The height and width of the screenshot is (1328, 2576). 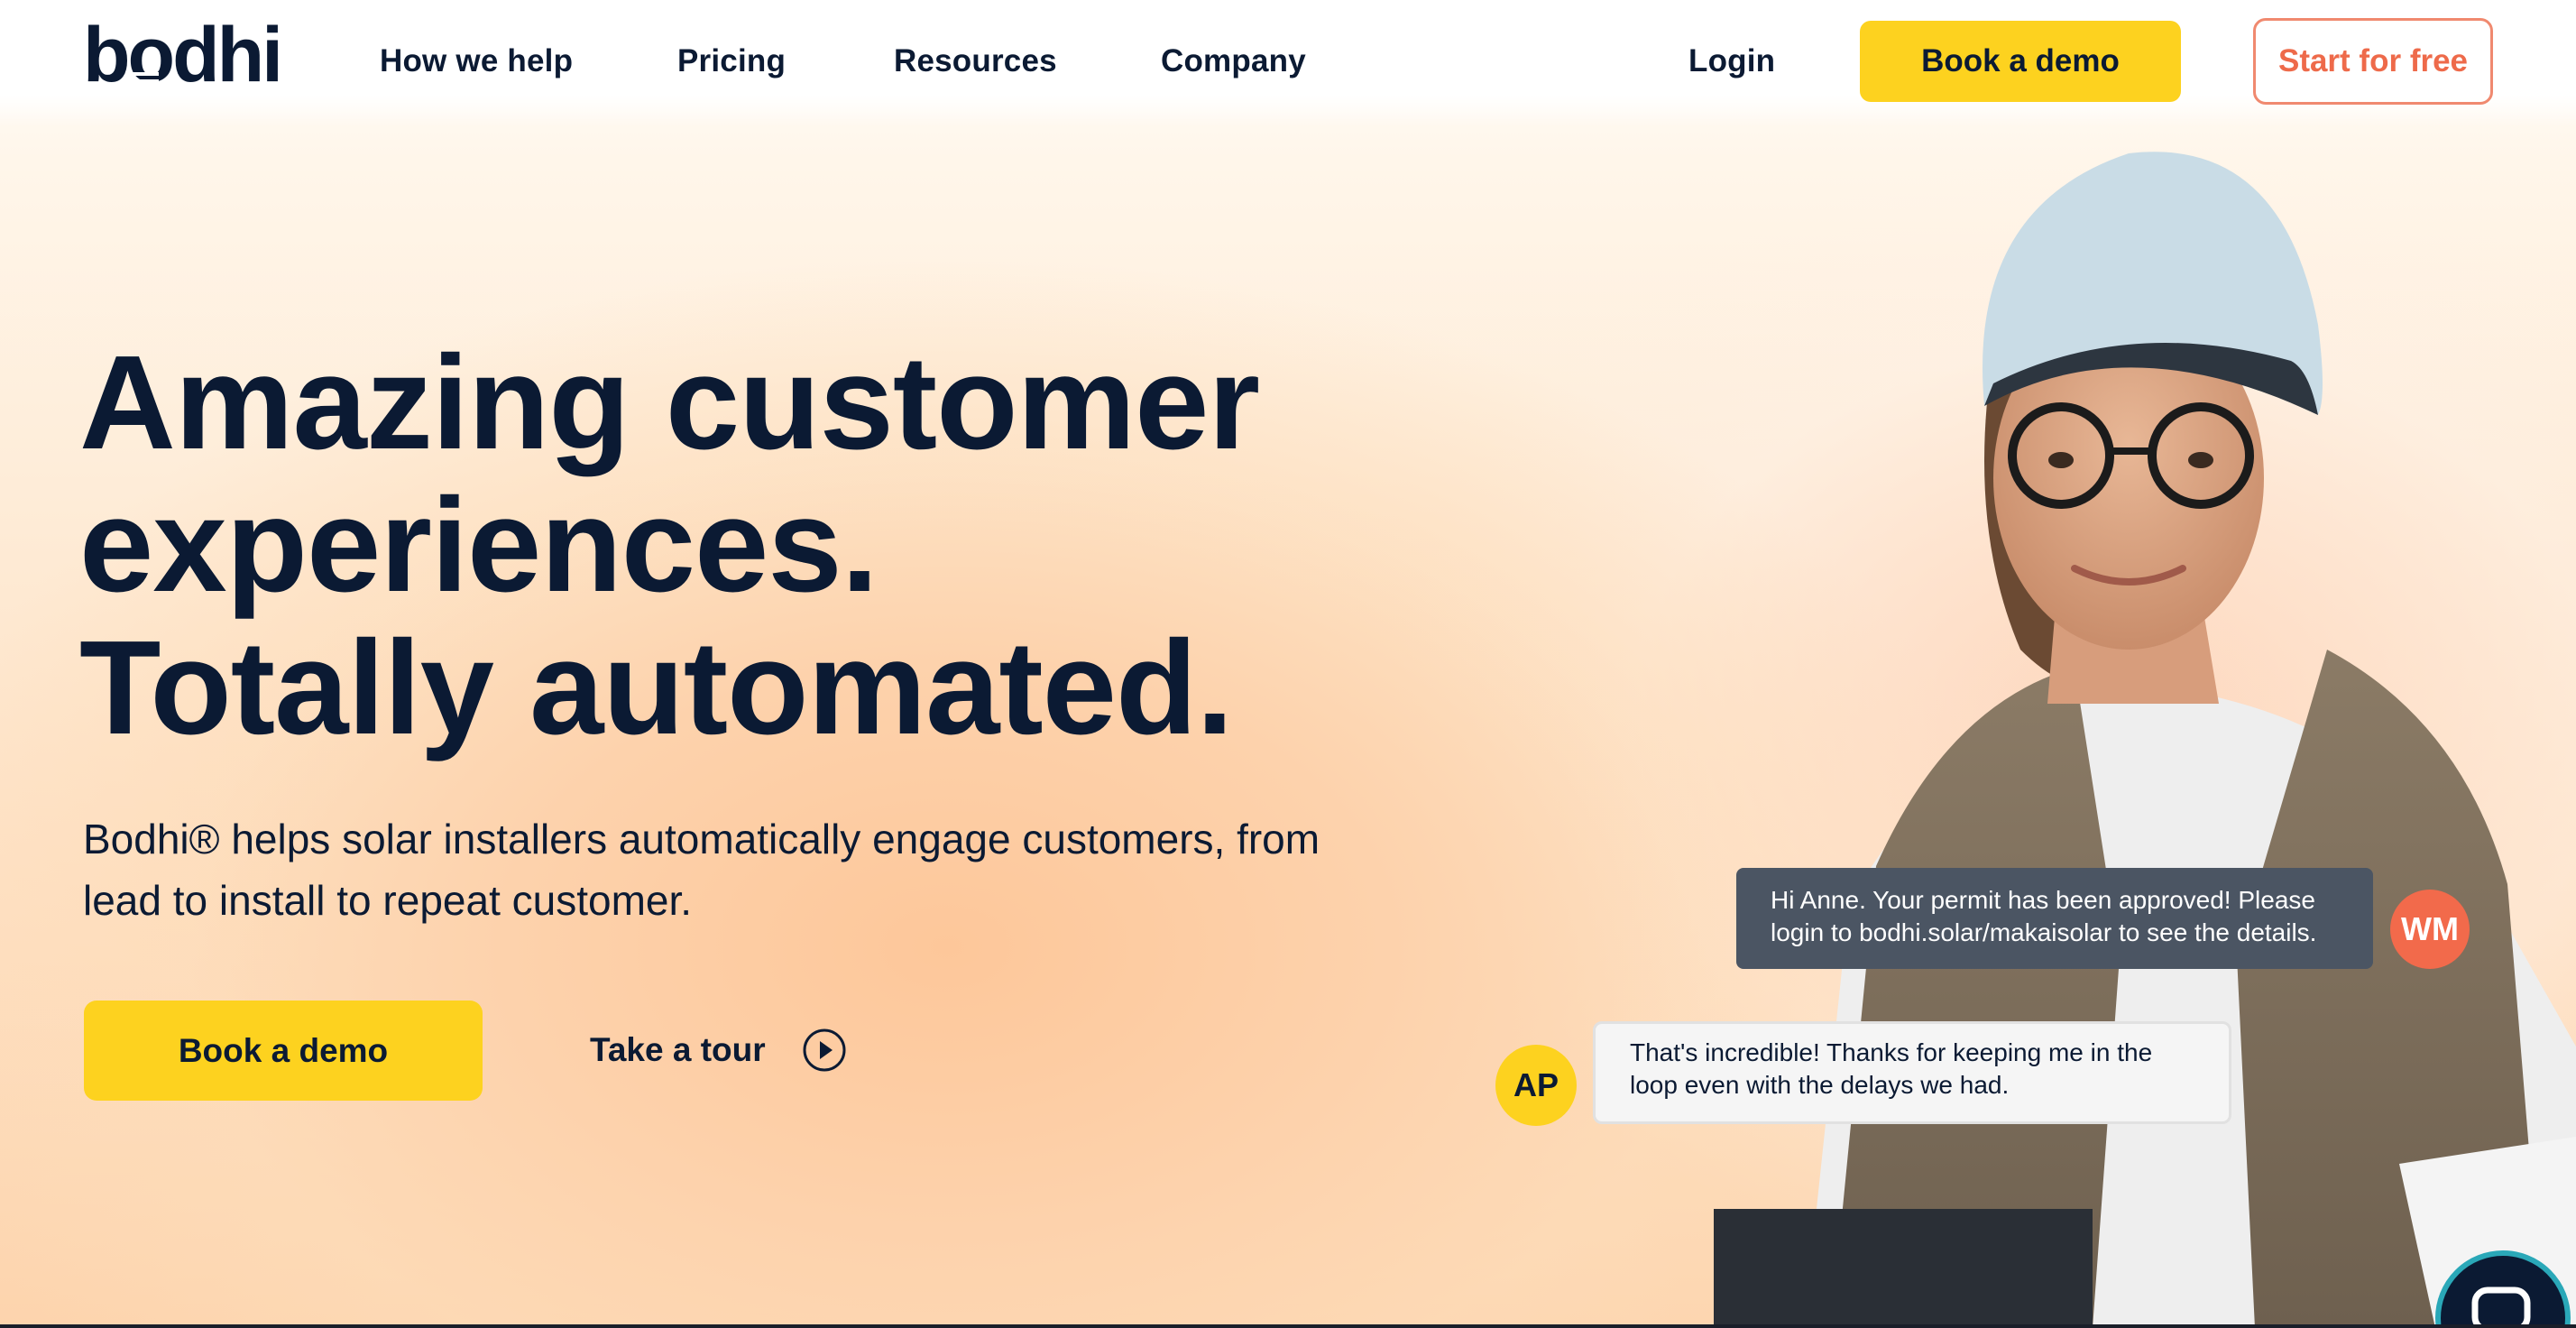 I want to click on take-tour-label: Take a tour, so click(x=678, y=1049).